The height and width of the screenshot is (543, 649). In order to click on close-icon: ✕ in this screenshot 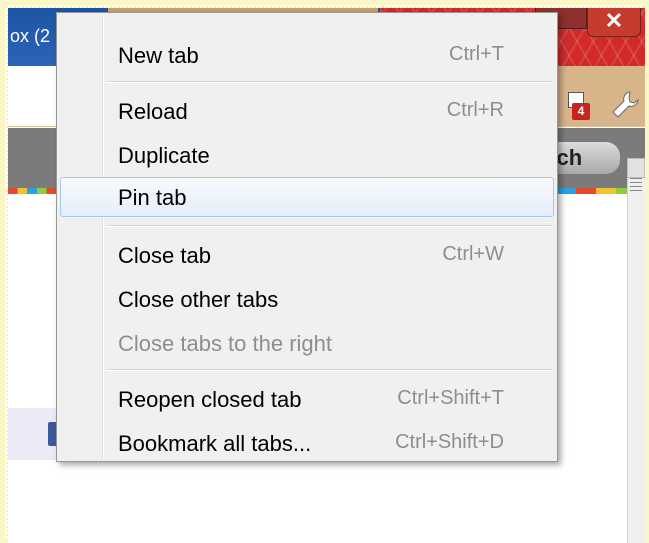, I will do `click(614, 20)`.